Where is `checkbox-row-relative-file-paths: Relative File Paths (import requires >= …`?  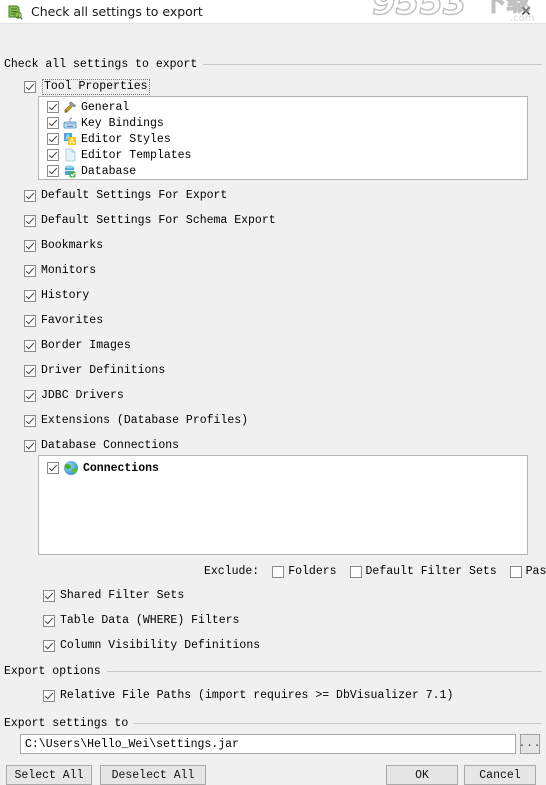 checkbox-row-relative-file-paths: Relative File Paths (import requires >= … is located at coordinates (248, 696).